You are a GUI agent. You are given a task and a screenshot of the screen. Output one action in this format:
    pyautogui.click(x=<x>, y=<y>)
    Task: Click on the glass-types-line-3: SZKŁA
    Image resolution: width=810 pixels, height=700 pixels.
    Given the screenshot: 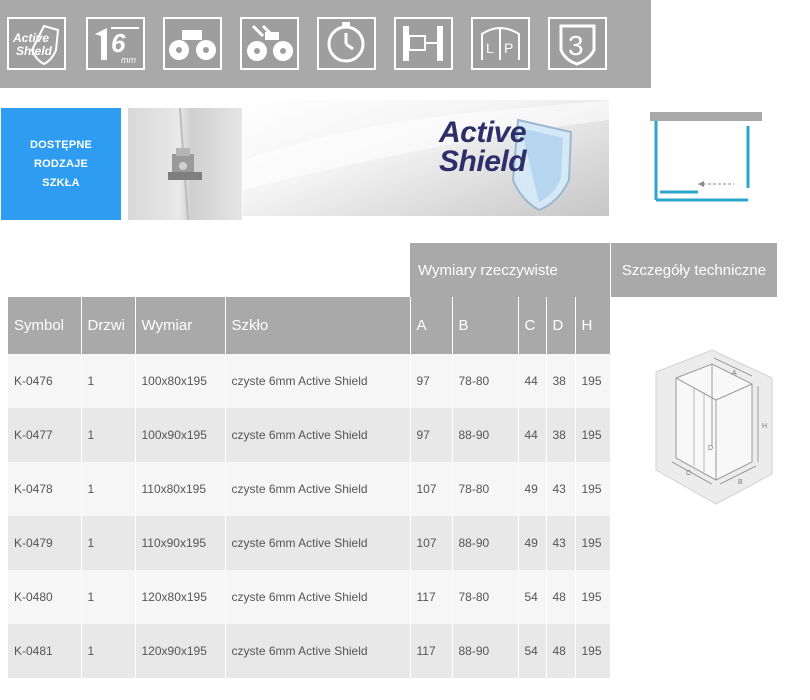 What is the action you would take?
    pyautogui.click(x=61, y=182)
    